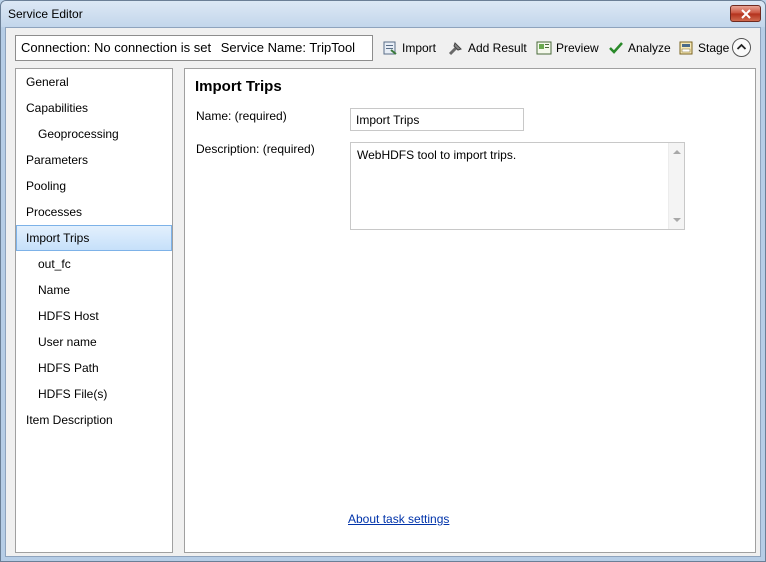 The width and height of the screenshot is (766, 562). What do you see at coordinates (517, 186) in the screenshot?
I see `description-field: WebHDFS tool to import trips.` at bounding box center [517, 186].